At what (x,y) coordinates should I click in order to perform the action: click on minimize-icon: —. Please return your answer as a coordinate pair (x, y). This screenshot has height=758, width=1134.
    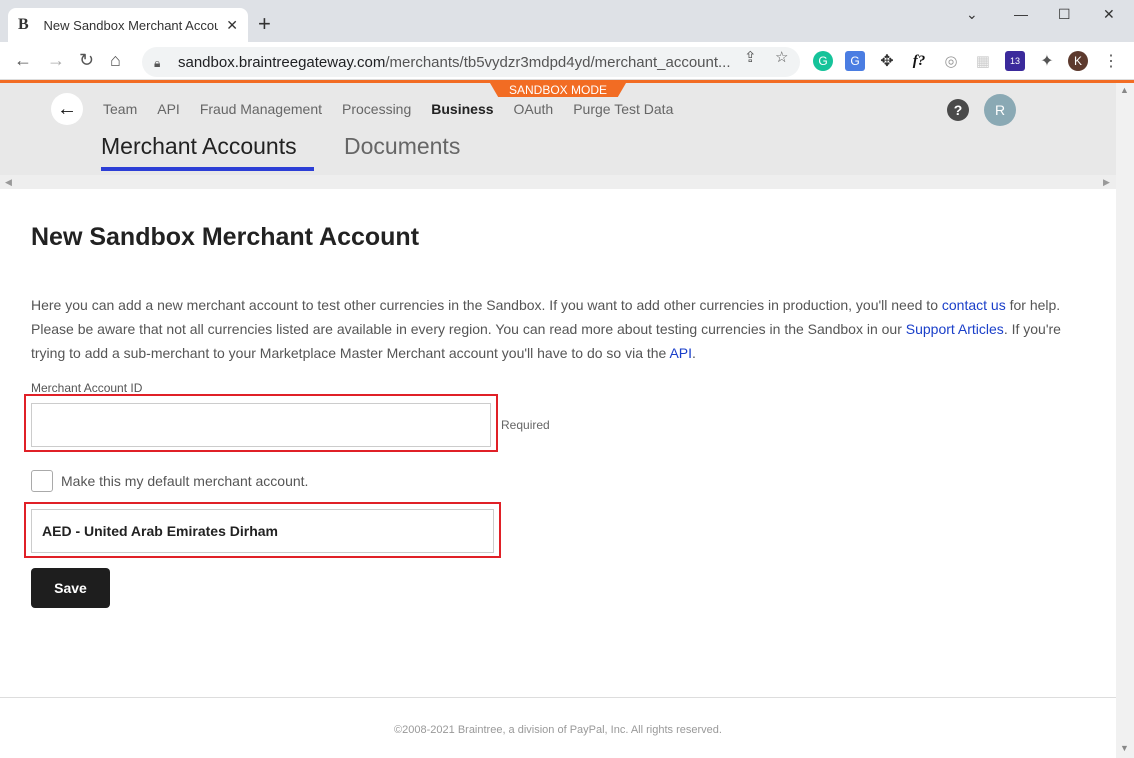
    Looking at the image, I should click on (1021, 14).